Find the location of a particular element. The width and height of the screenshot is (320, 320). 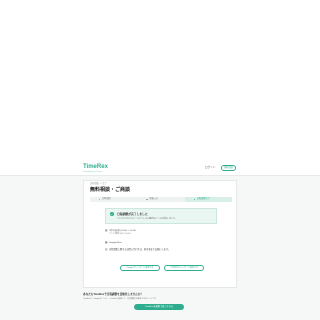

success-description: ご入力いただいたメールアドレスに確認のメールを送信しました。 is located at coordinates (147, 219).